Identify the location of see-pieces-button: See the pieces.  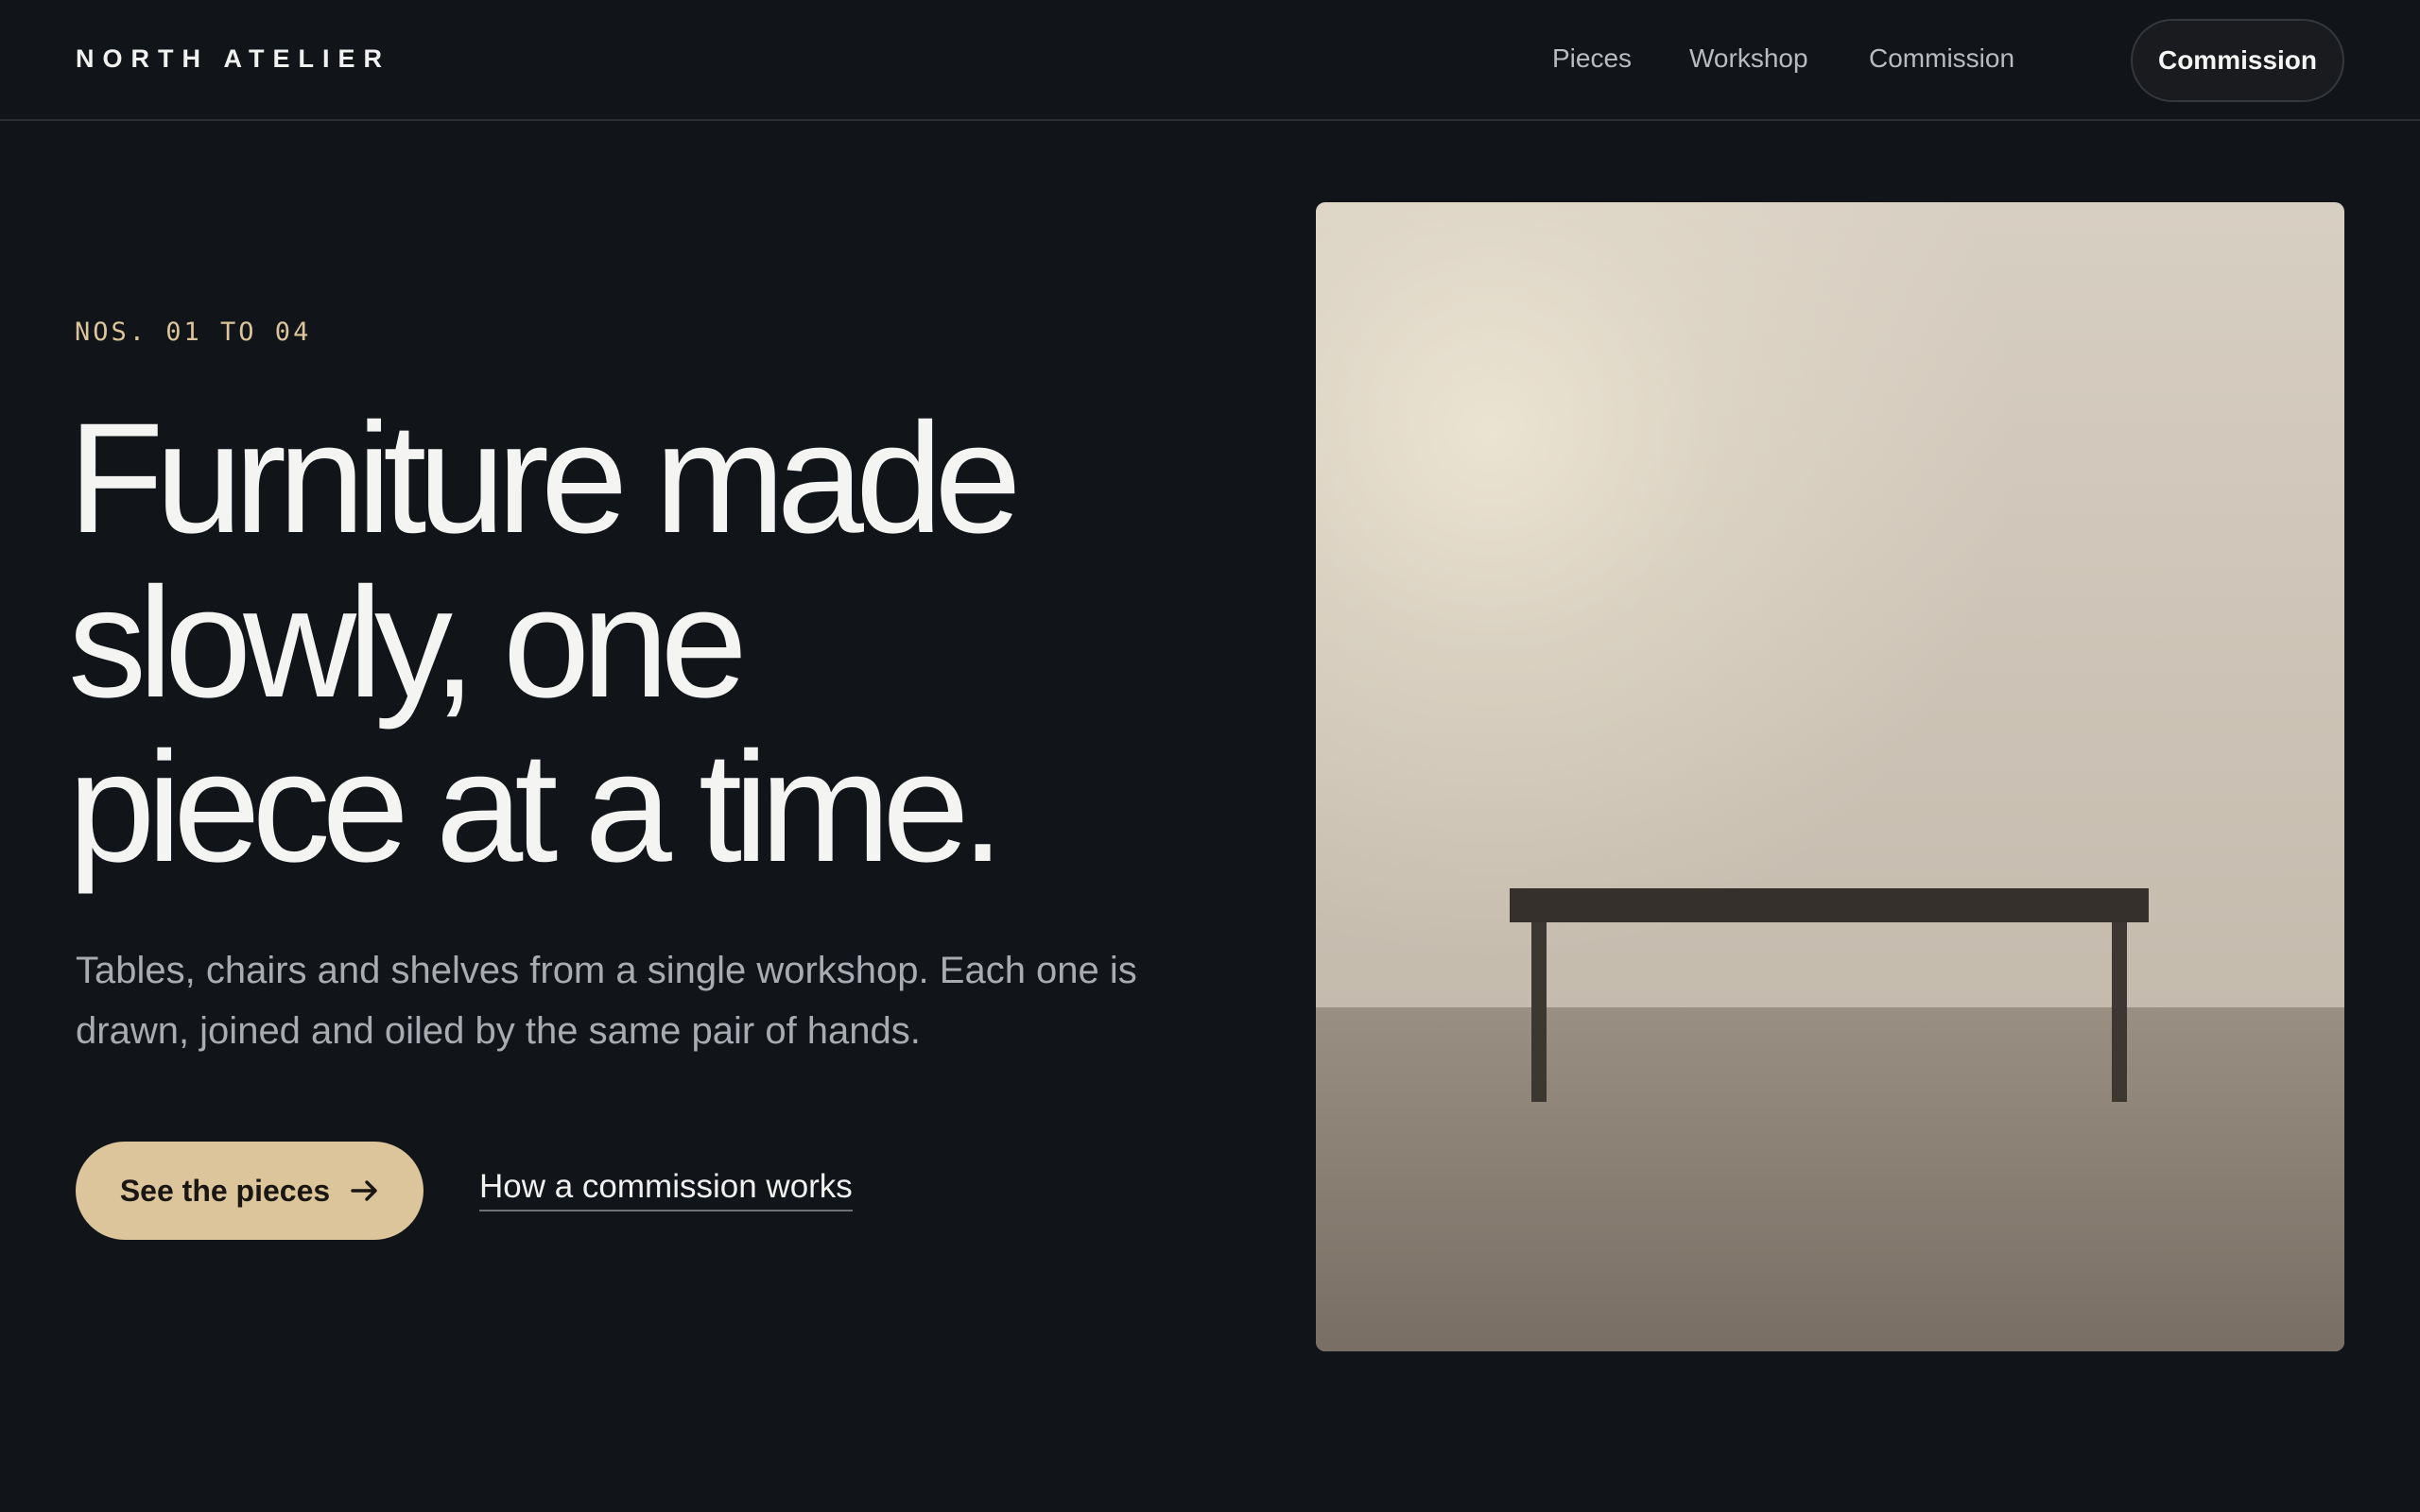
(250, 1191).